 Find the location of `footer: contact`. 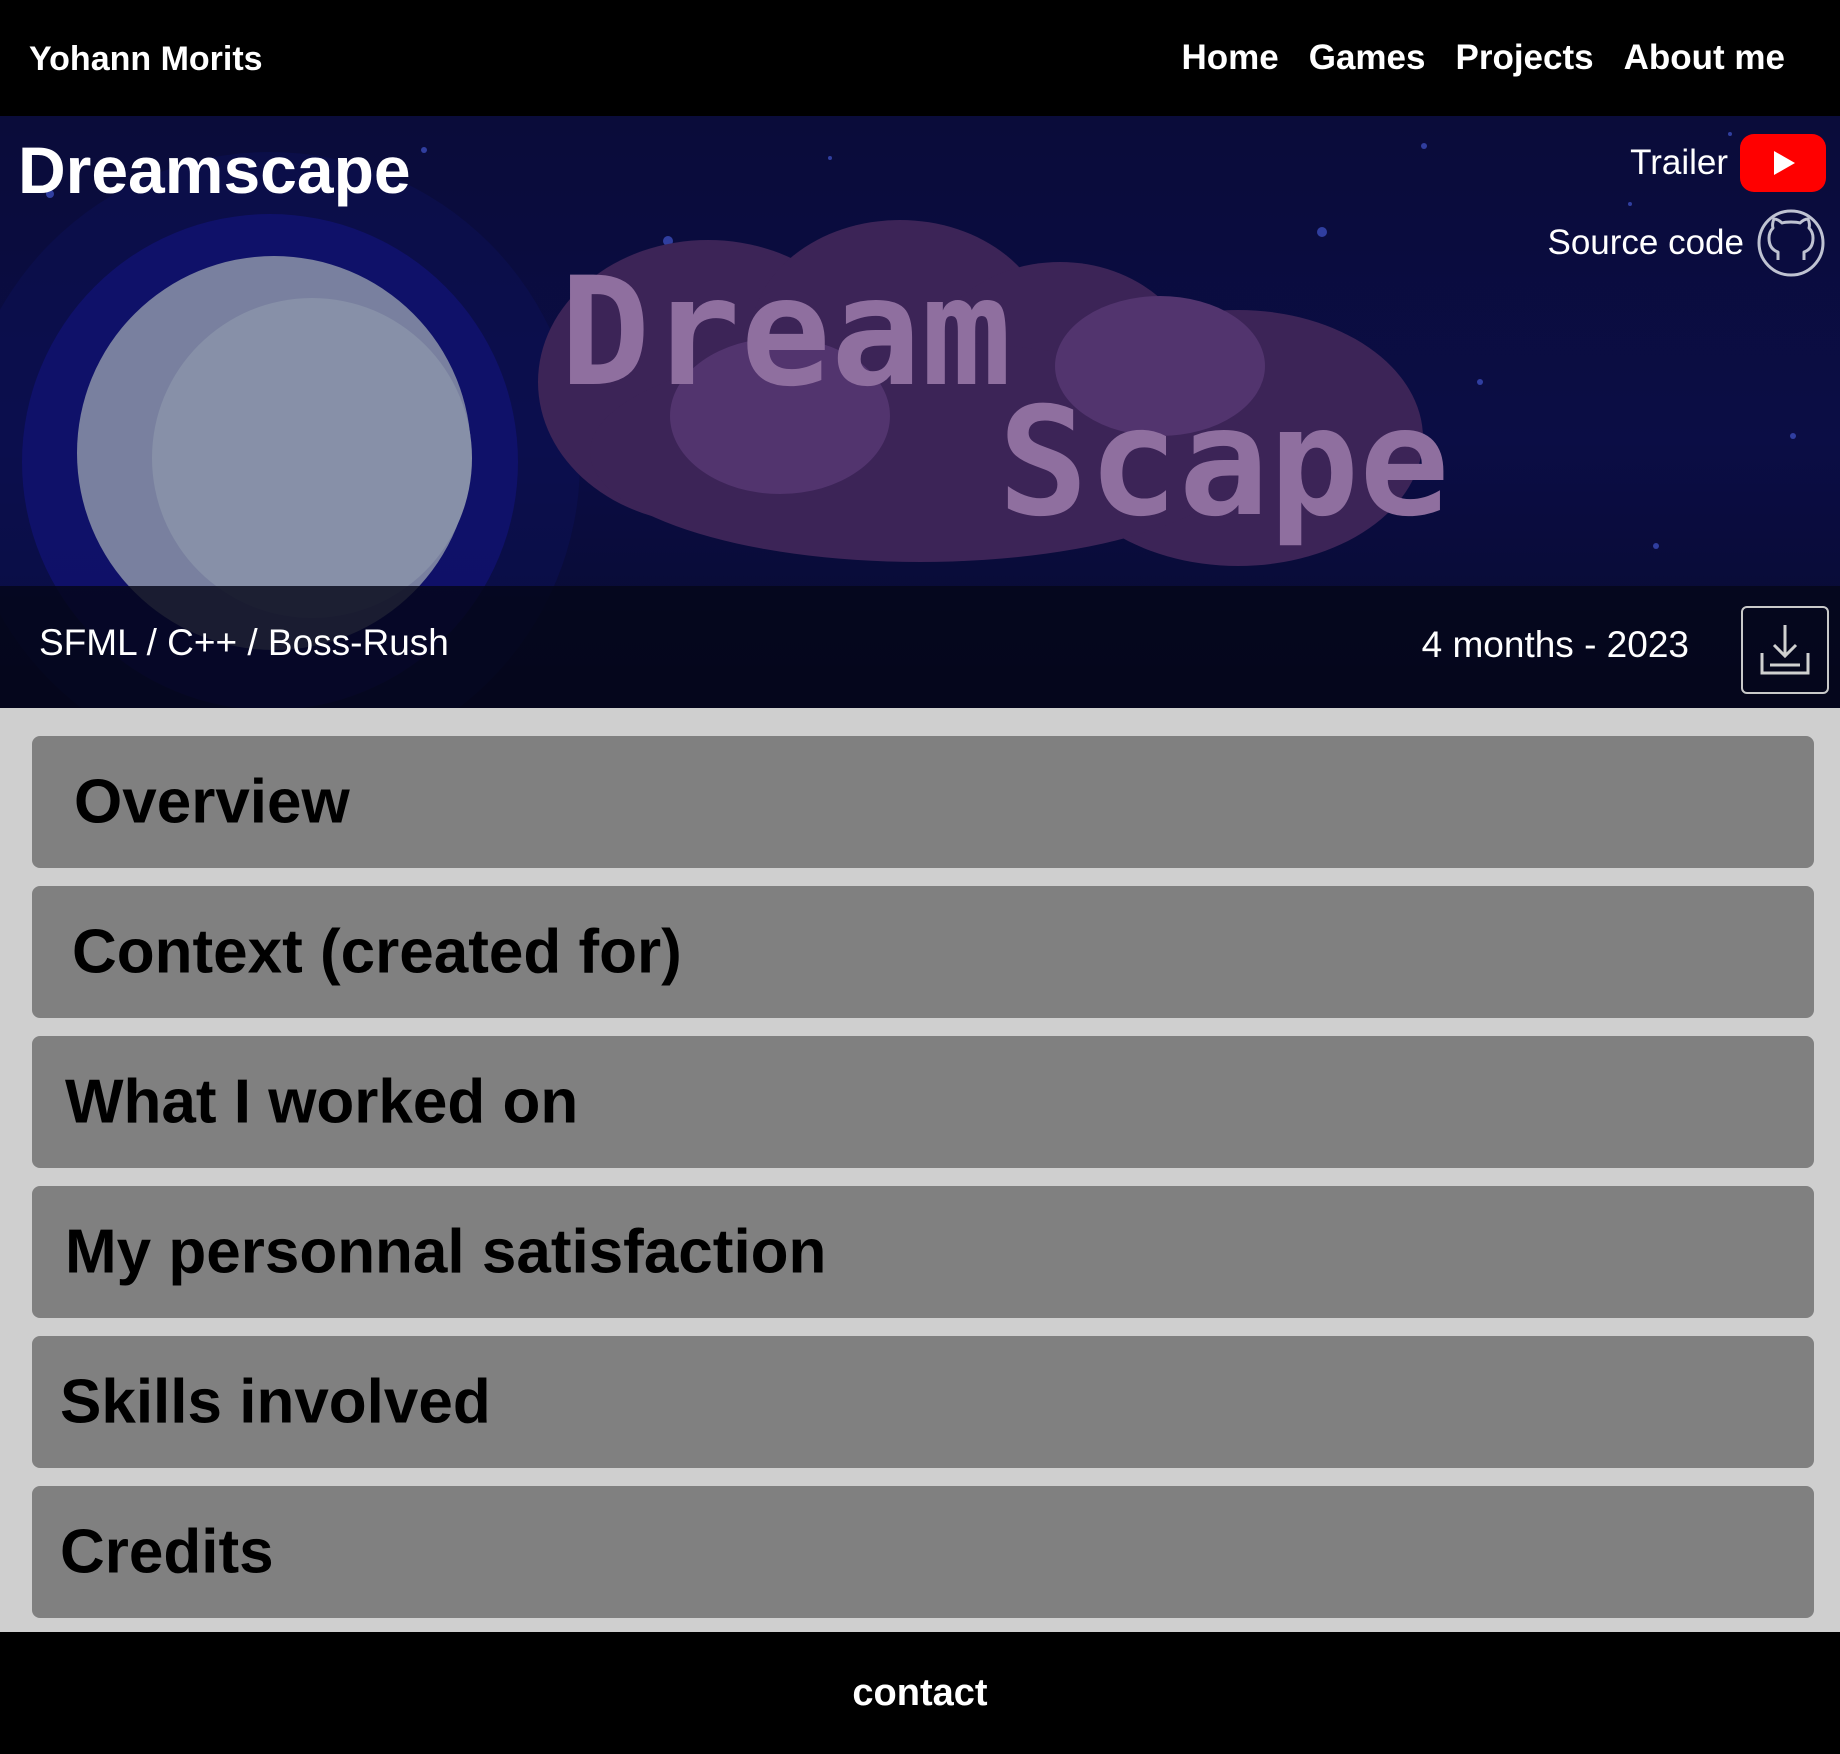

footer: contact is located at coordinates (920, 1693).